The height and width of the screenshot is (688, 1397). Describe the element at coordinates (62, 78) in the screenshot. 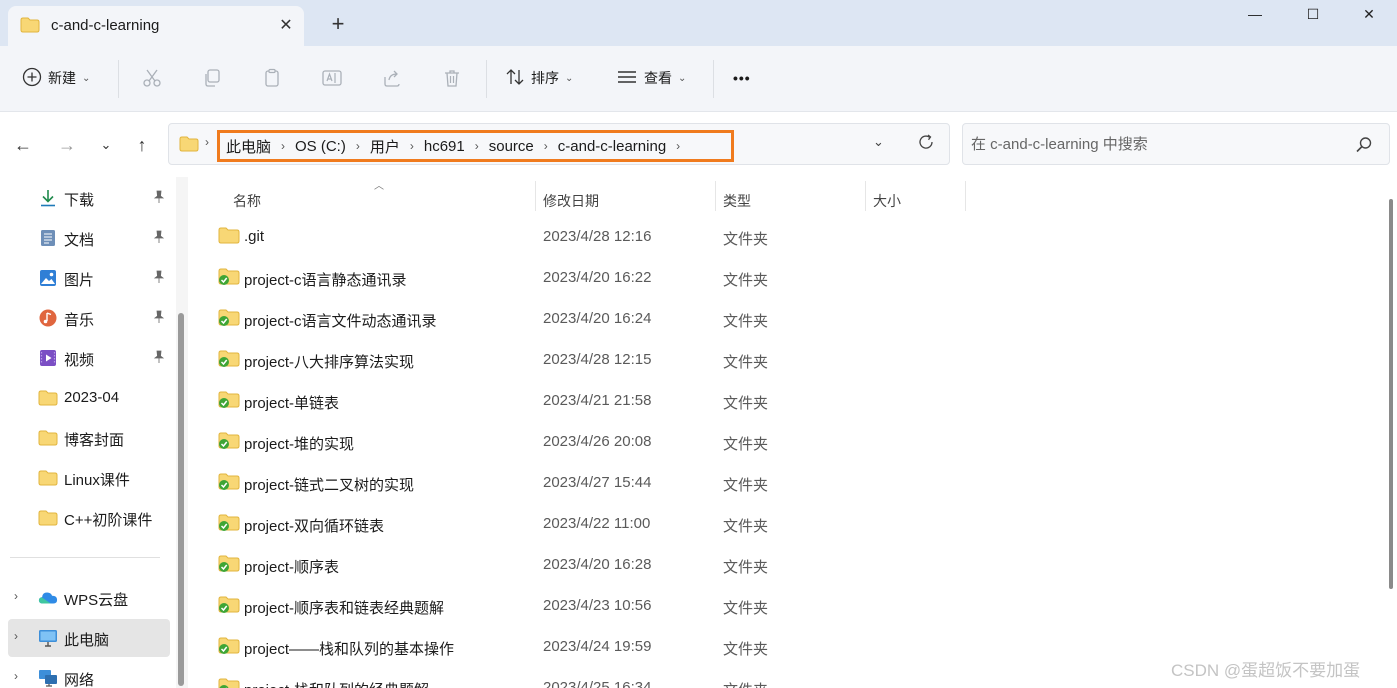

I see `new-button-label: 新建` at that location.